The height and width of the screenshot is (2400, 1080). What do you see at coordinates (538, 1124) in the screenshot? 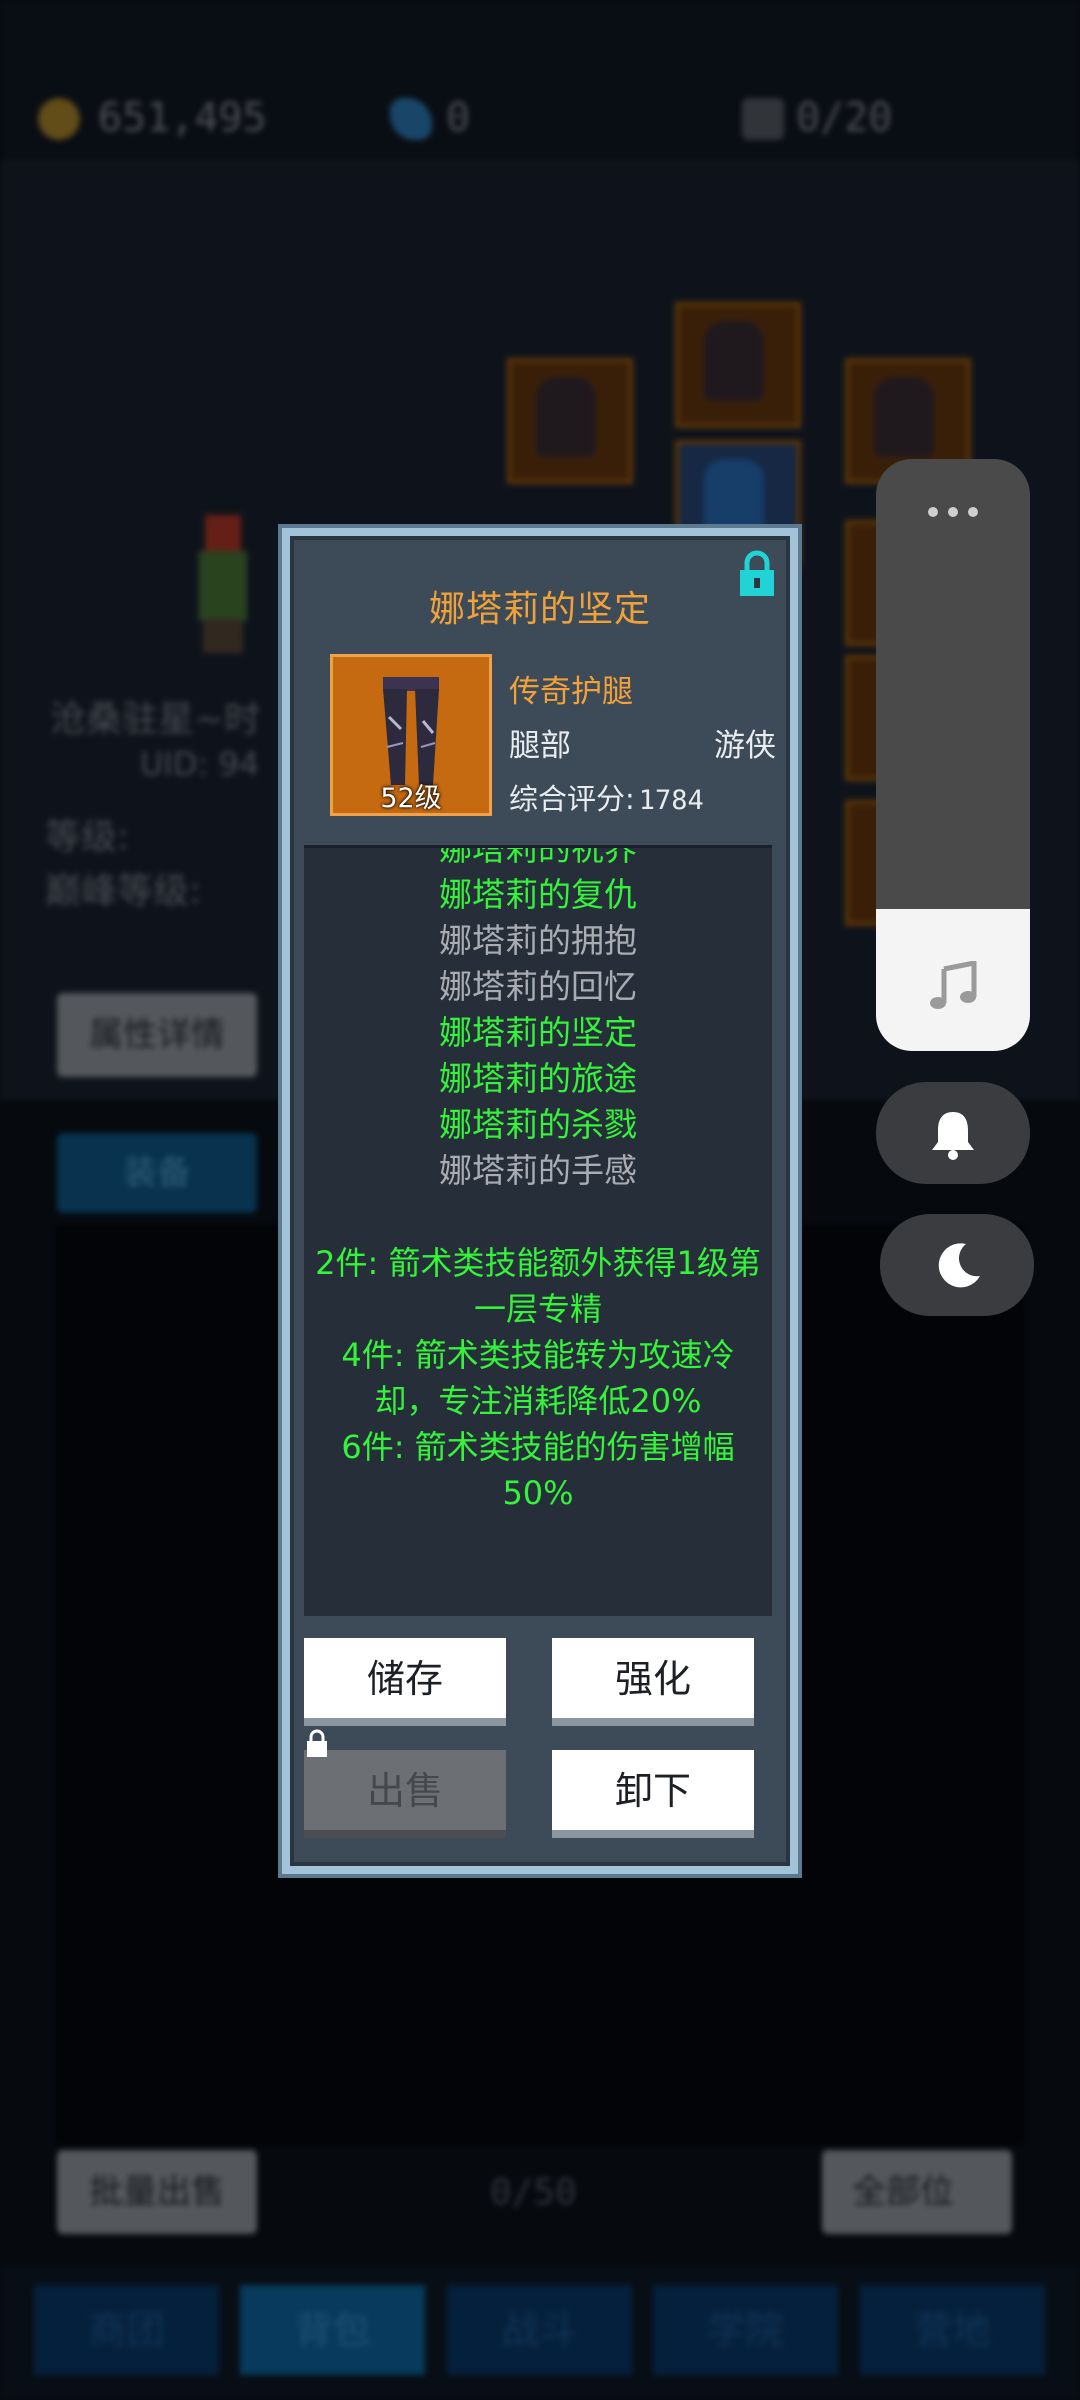
I see `set-piece-item: 娜塔莉的杀戮` at bounding box center [538, 1124].